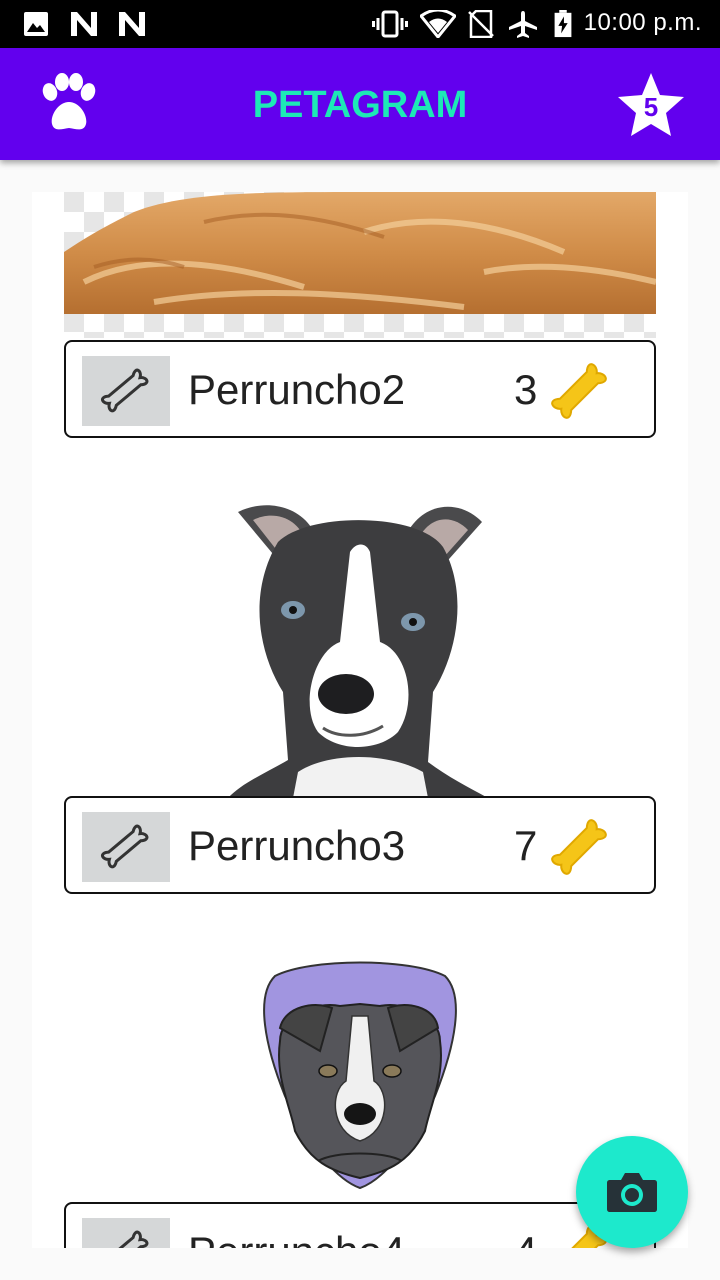  I want to click on like-count: 4, so click(525, 1238).